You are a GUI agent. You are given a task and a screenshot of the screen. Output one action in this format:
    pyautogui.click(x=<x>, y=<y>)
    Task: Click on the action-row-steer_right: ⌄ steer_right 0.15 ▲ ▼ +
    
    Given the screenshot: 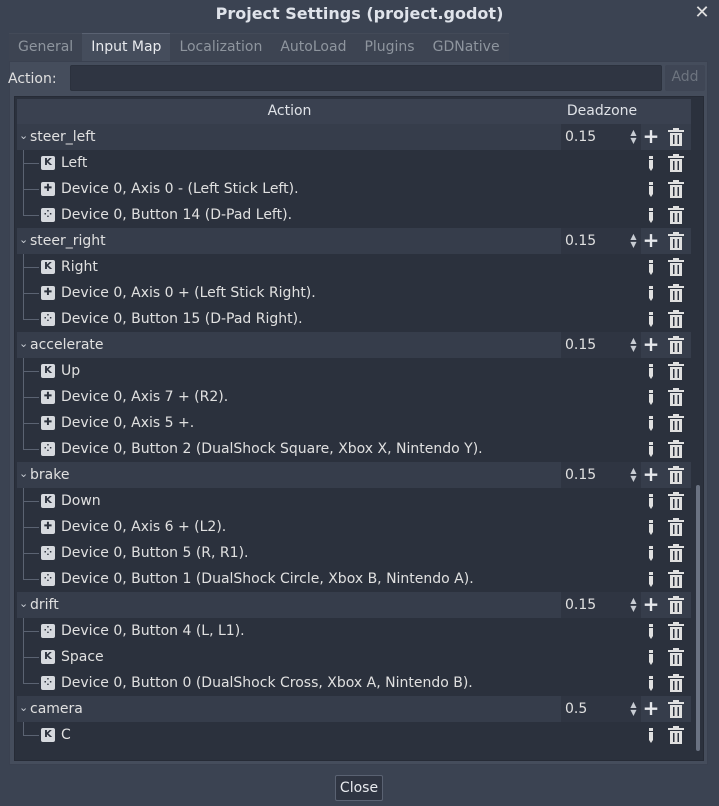 What is the action you would take?
    pyautogui.click(x=354, y=241)
    